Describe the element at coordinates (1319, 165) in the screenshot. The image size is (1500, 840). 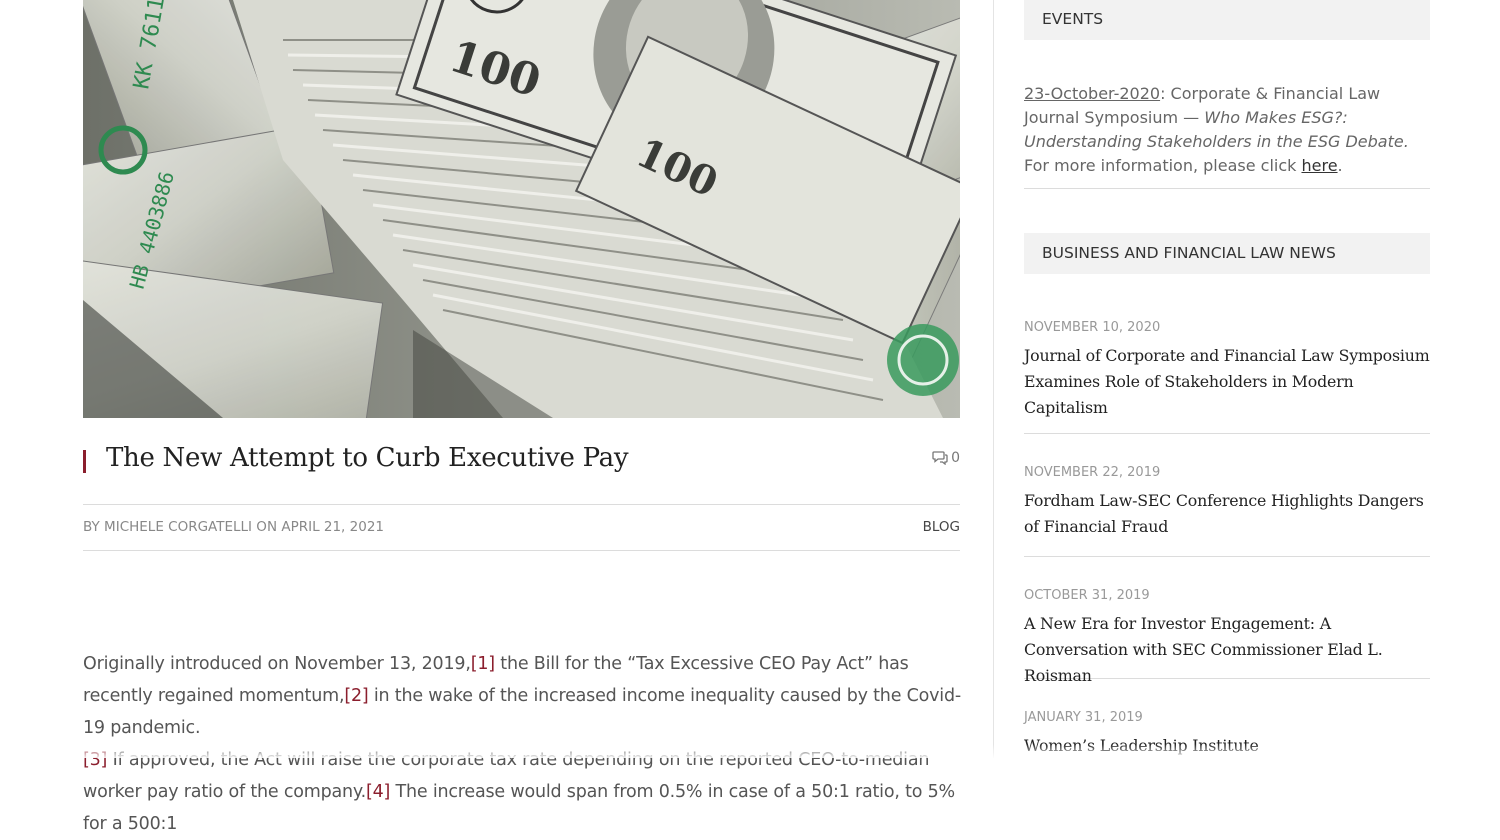
I see `event-more-info-link: here` at that location.